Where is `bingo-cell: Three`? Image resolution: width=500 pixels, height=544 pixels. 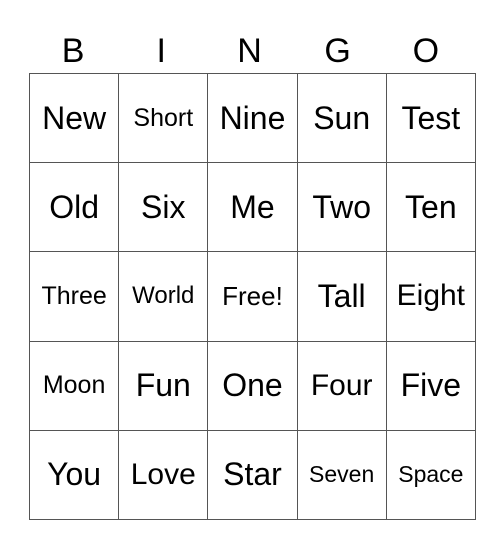 bingo-cell: Three is located at coordinates (74, 296).